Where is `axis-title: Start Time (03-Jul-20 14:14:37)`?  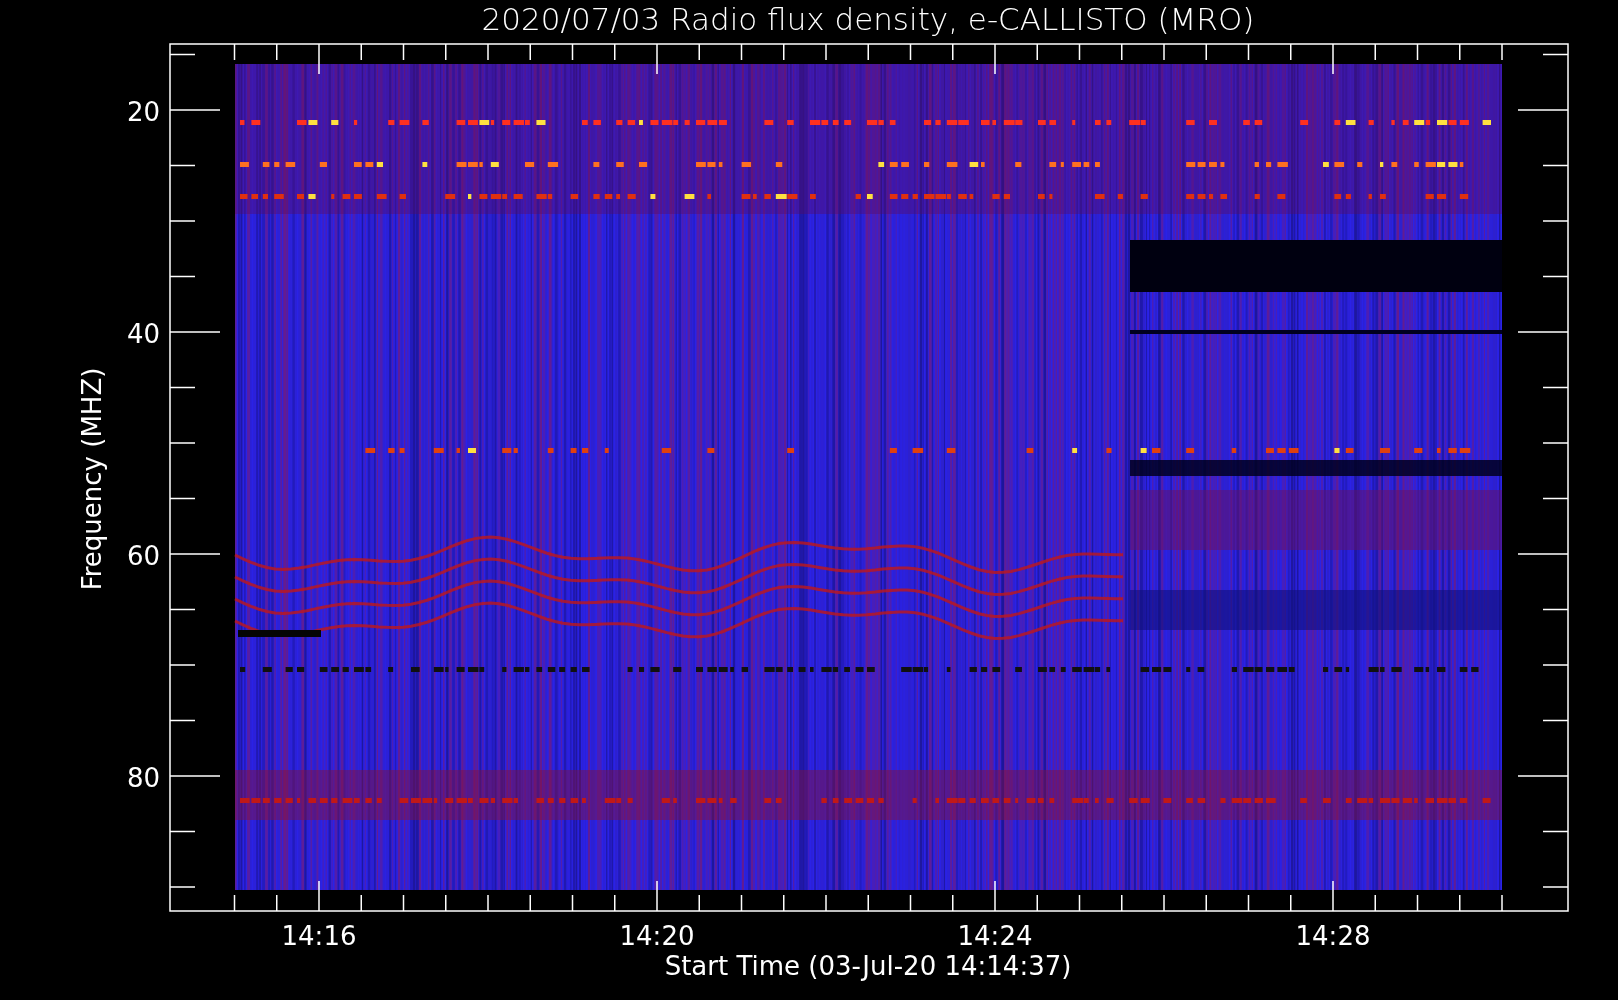
axis-title: Start Time (03-Jul-20 14:14:37) is located at coordinates (868, 966).